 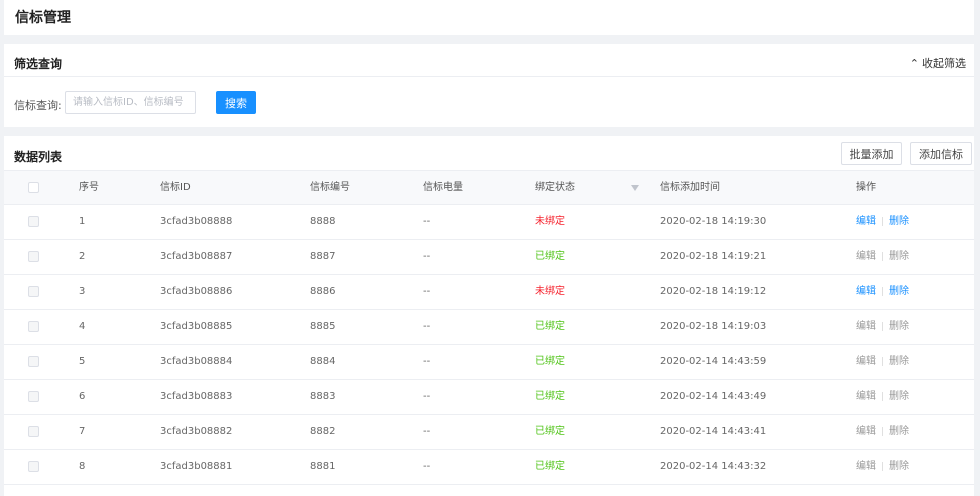 What do you see at coordinates (713, 256) in the screenshot?
I see `cell-add-time: 2020-02-18 14:19:21` at bounding box center [713, 256].